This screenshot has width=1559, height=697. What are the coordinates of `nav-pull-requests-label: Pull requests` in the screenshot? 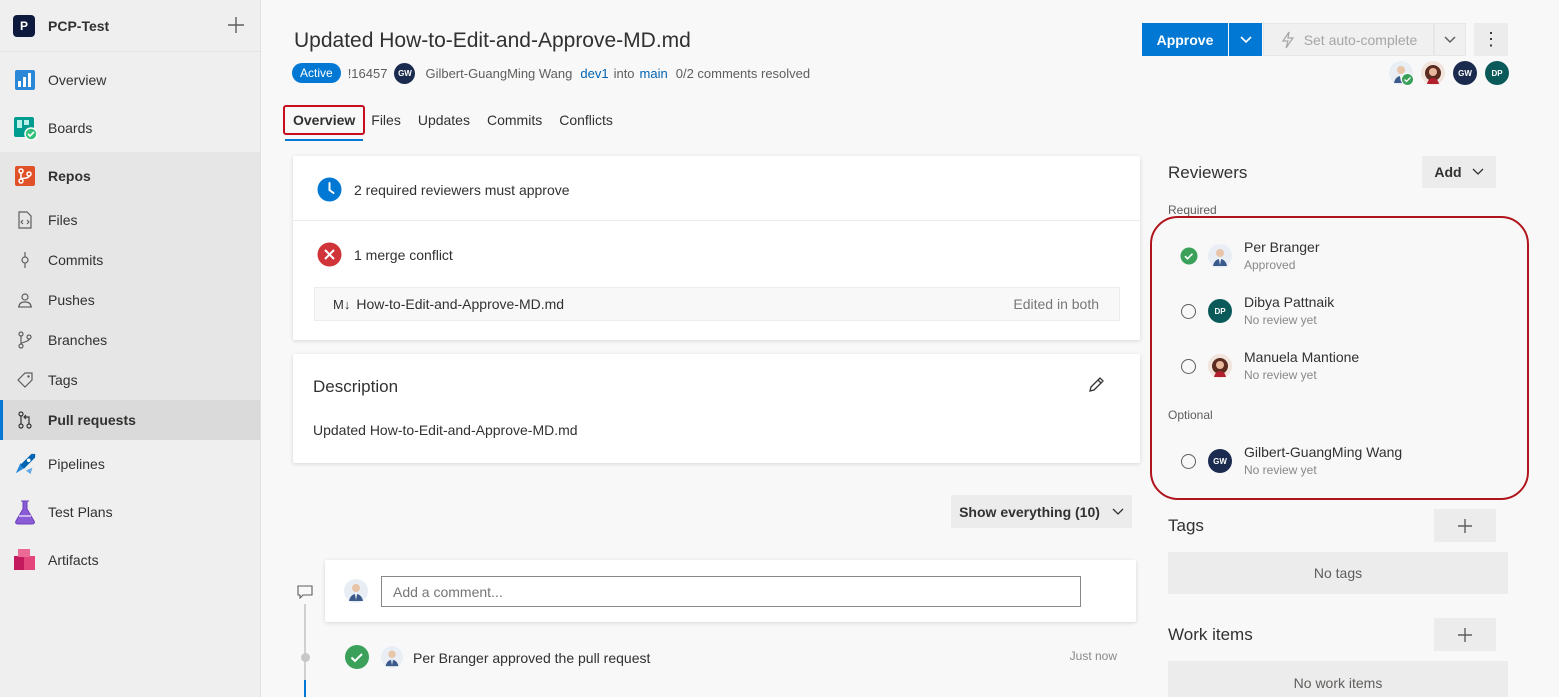 It's located at (92, 420).